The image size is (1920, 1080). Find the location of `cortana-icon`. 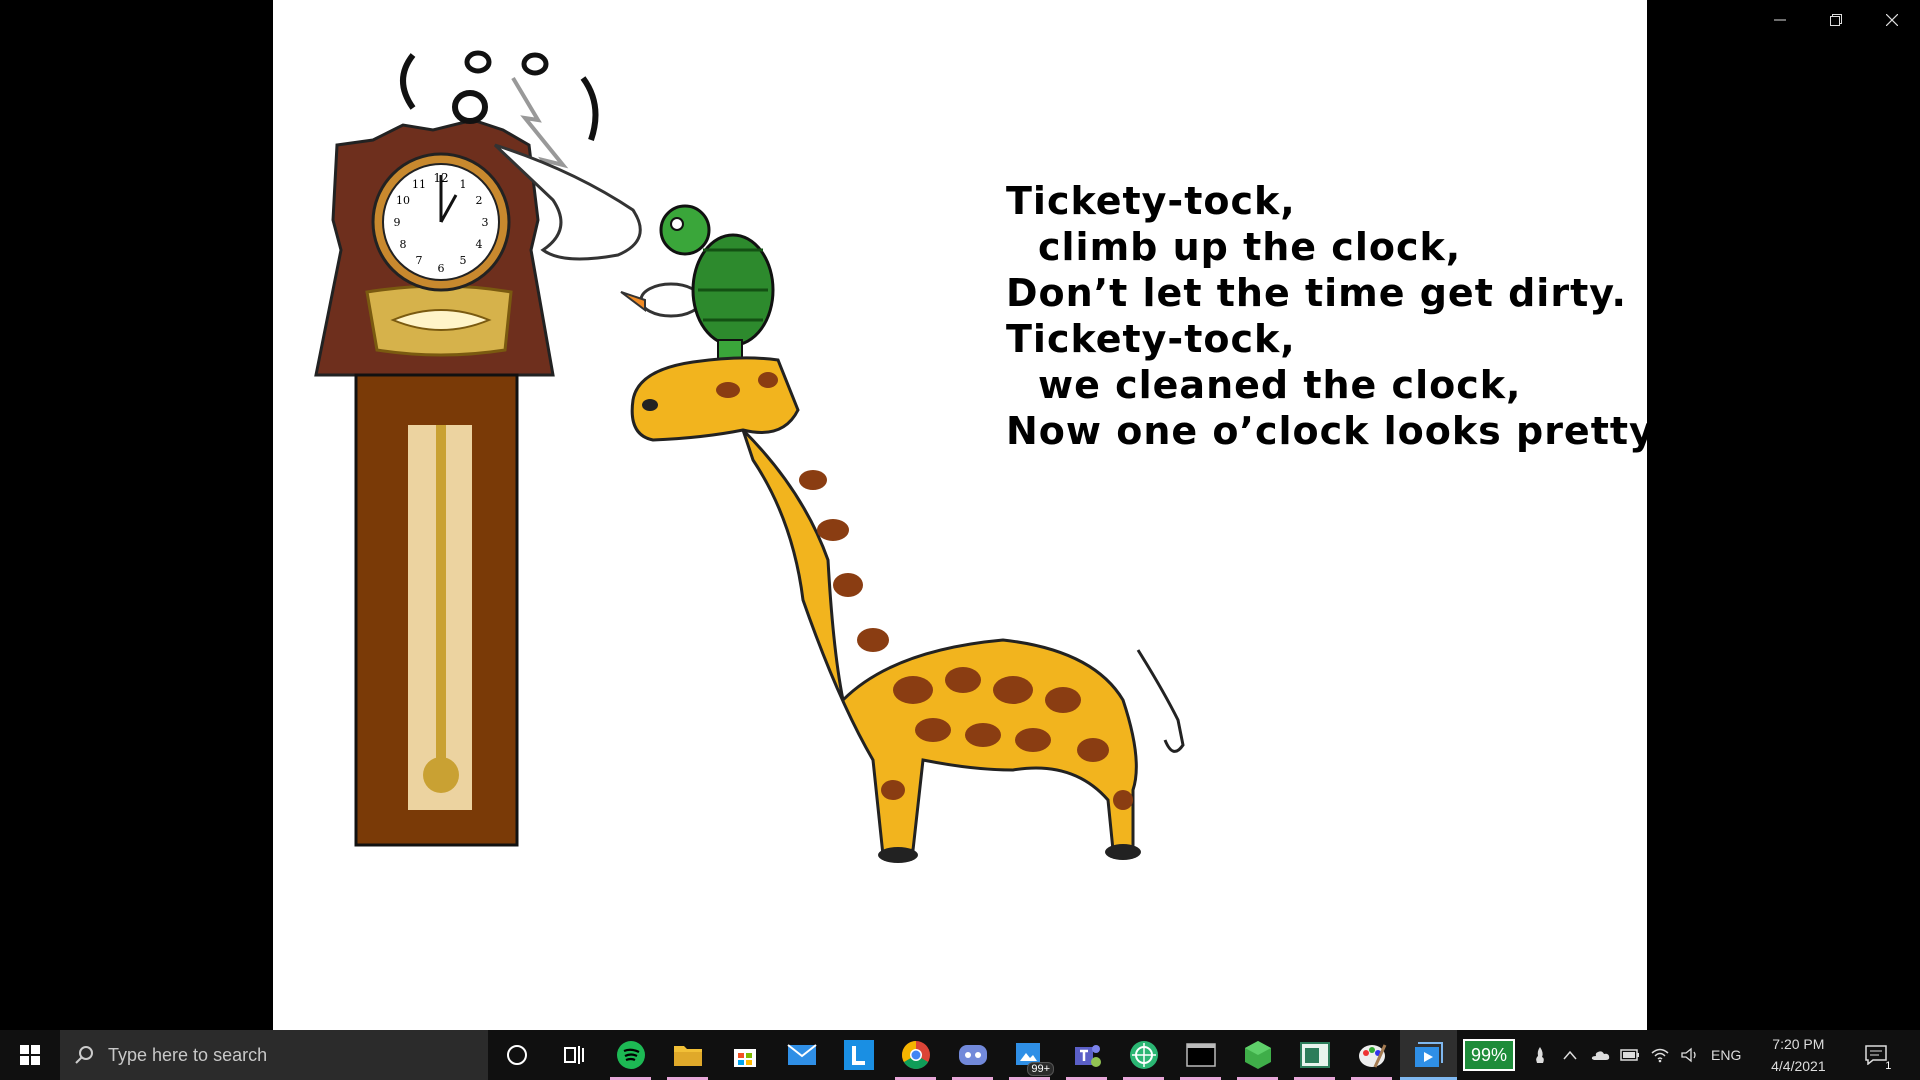

cortana-icon is located at coordinates (516, 1055).